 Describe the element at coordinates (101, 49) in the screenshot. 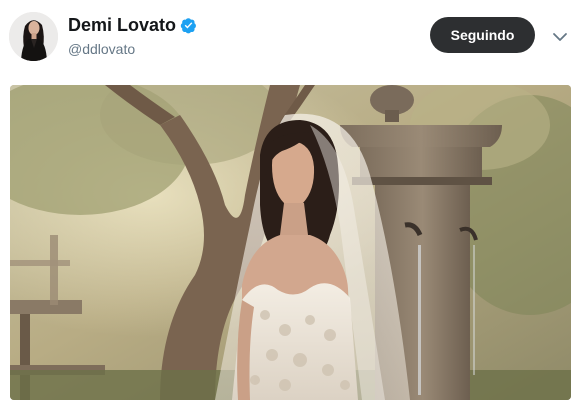

I see `author-handle: @ddlovato` at that location.